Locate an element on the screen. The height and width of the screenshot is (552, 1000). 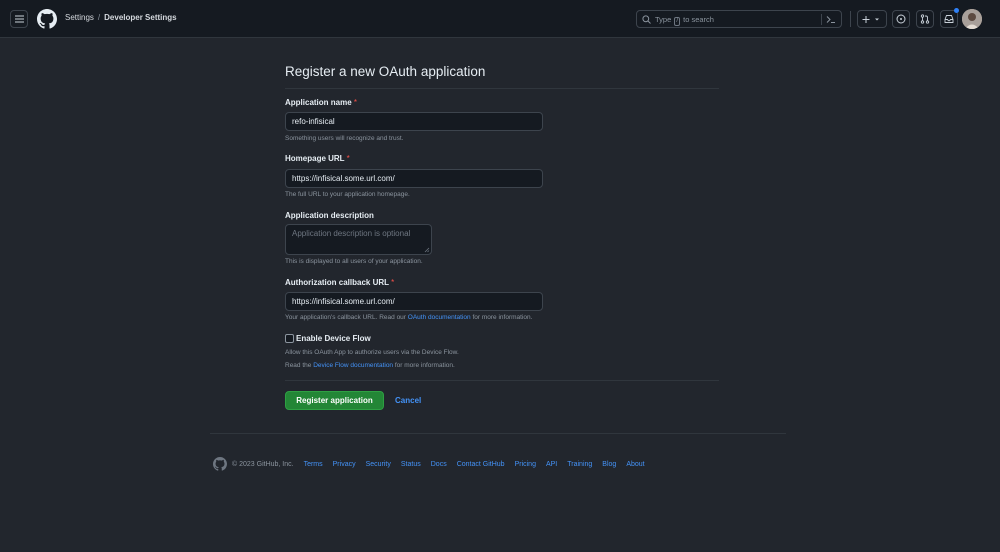
footer-link-training: Training is located at coordinates (579, 464).